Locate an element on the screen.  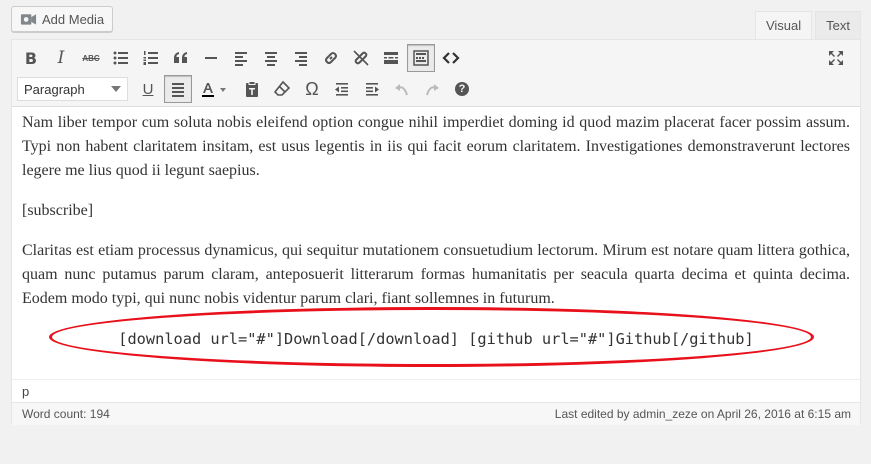
italic-button: I is located at coordinates (61, 58).